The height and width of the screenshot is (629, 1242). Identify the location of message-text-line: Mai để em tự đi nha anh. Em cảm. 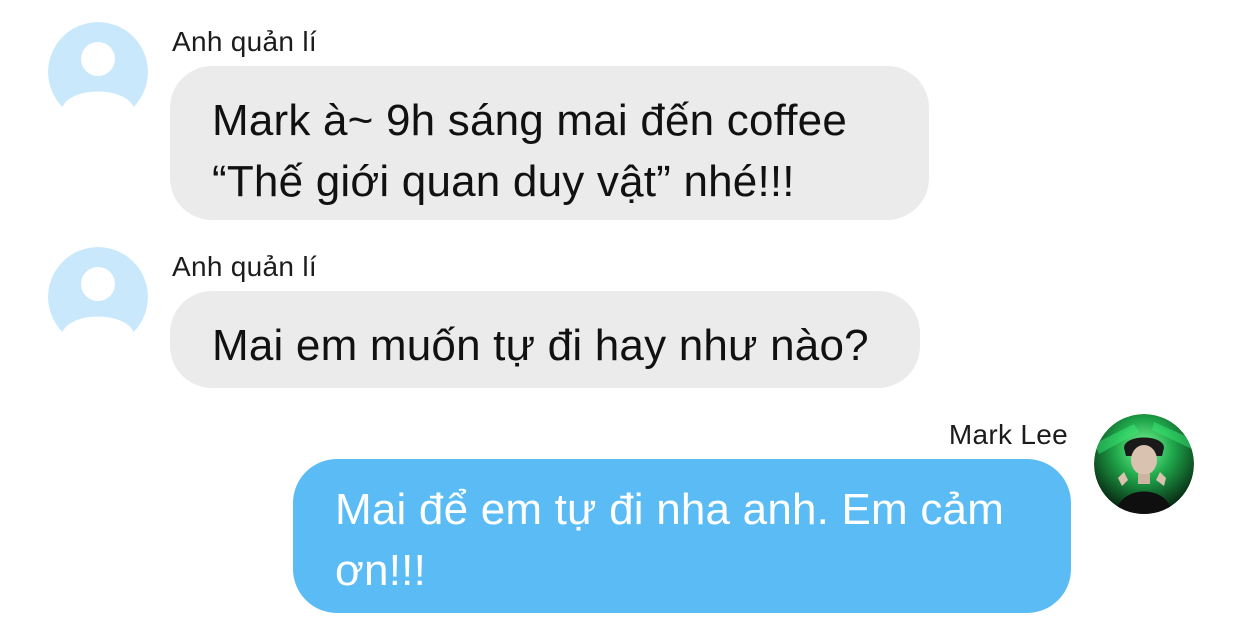
(670, 509).